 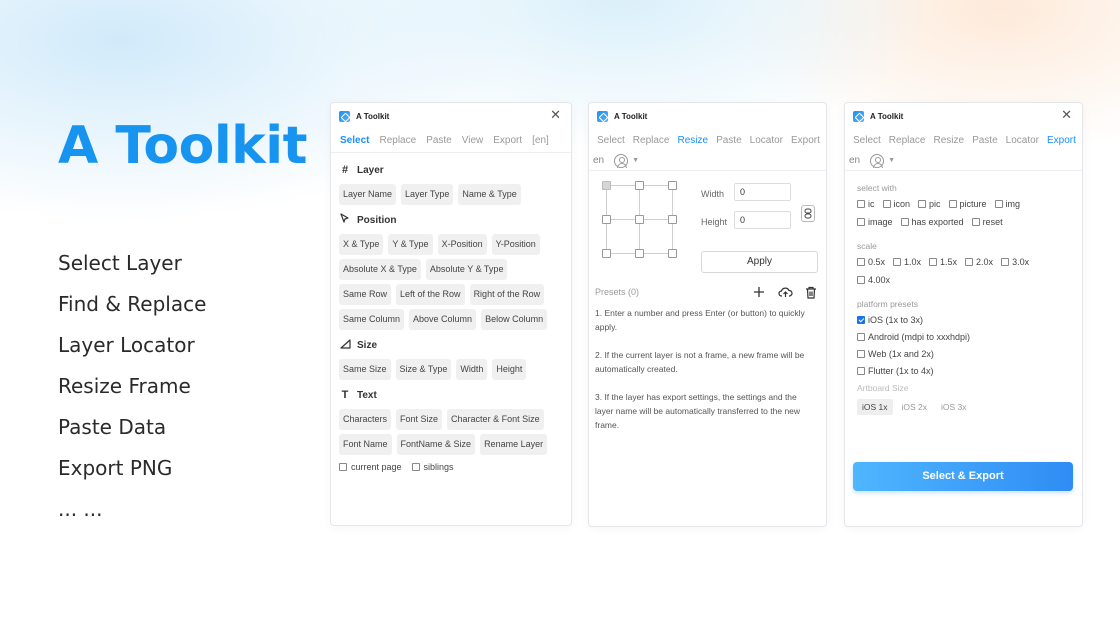 I want to click on chip-font-name: Font Name, so click(x=365, y=444).